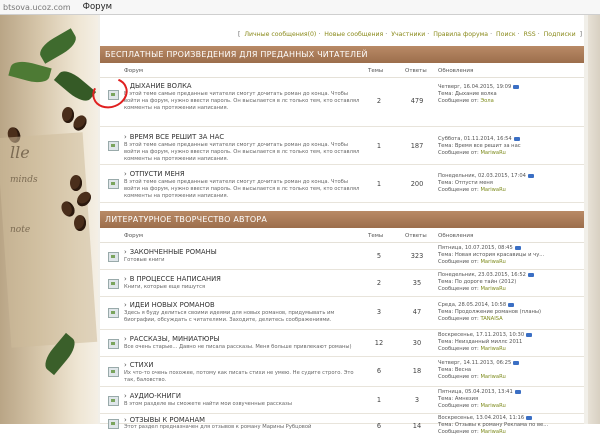  What do you see at coordinates (417, 426) in the screenshot?
I see `reply-count: 14` at bounding box center [417, 426].